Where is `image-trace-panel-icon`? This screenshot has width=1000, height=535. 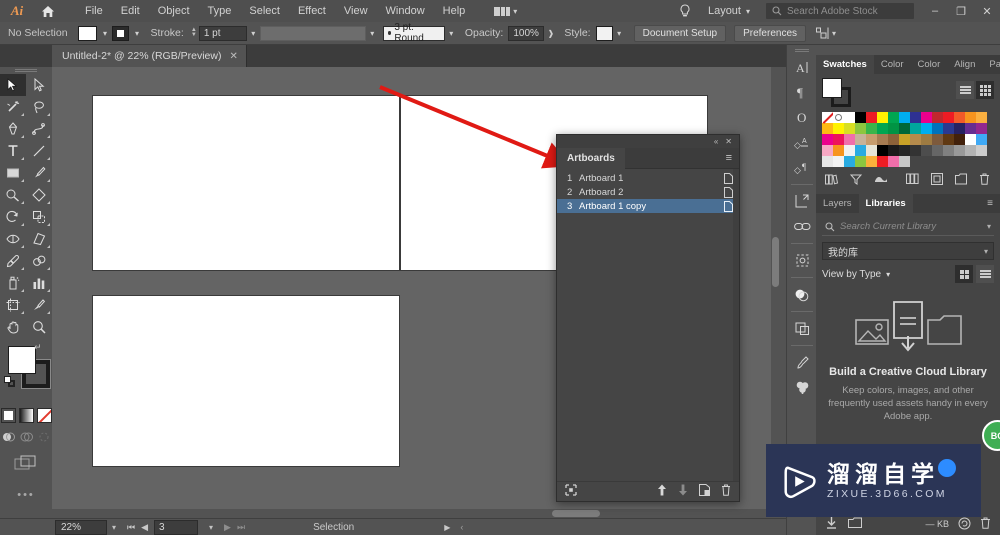 image-trace-panel-icon is located at coordinates (802, 260).